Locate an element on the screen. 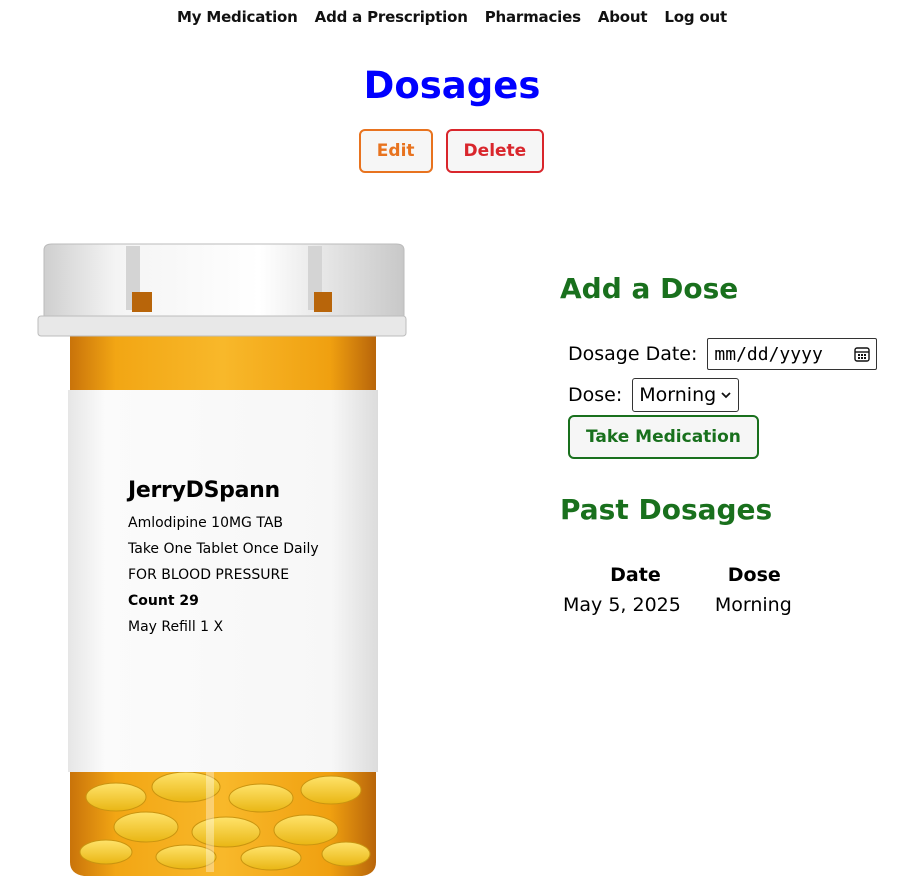 Image resolution: width=904 pixels, height=888 pixels. calendar-icon is located at coordinates (862, 354).